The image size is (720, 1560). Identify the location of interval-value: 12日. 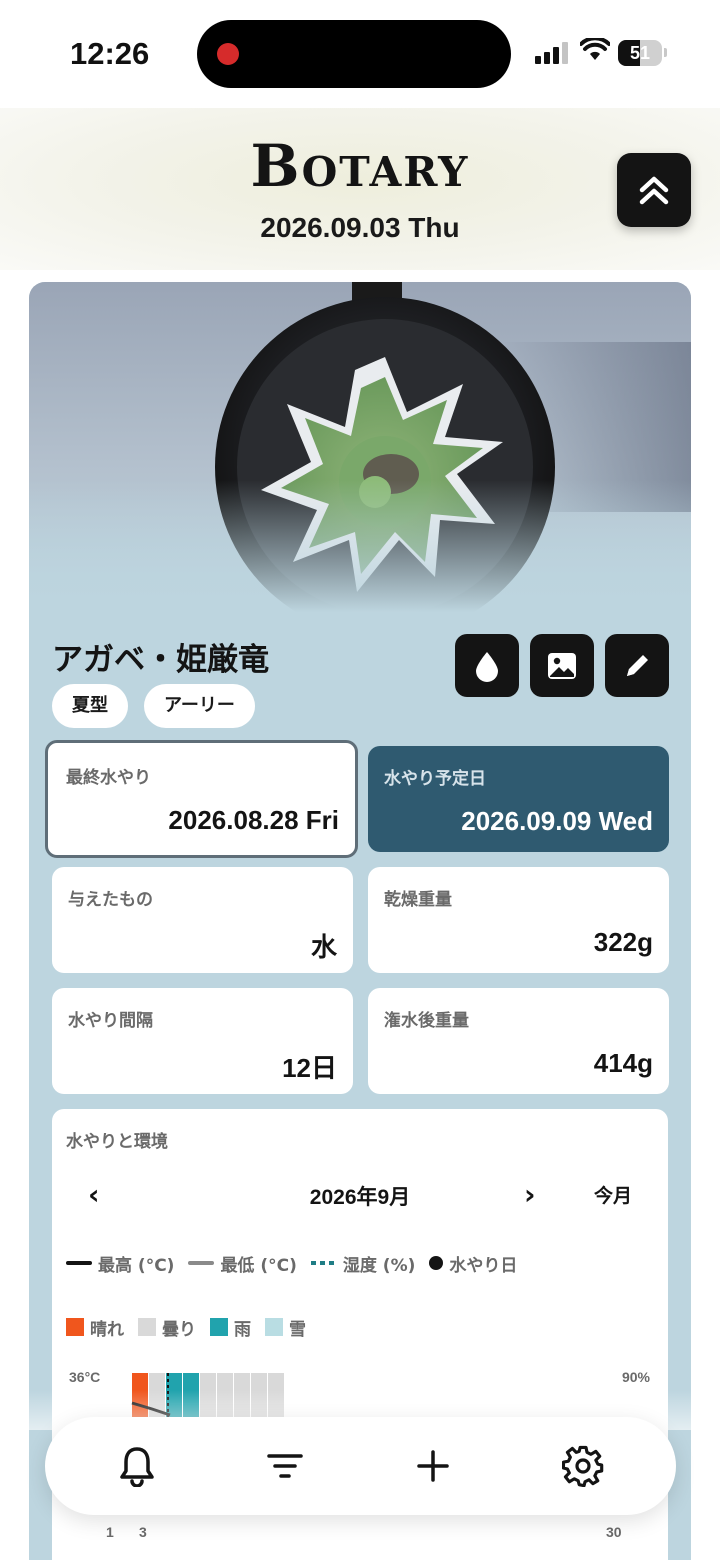
(309, 1068).